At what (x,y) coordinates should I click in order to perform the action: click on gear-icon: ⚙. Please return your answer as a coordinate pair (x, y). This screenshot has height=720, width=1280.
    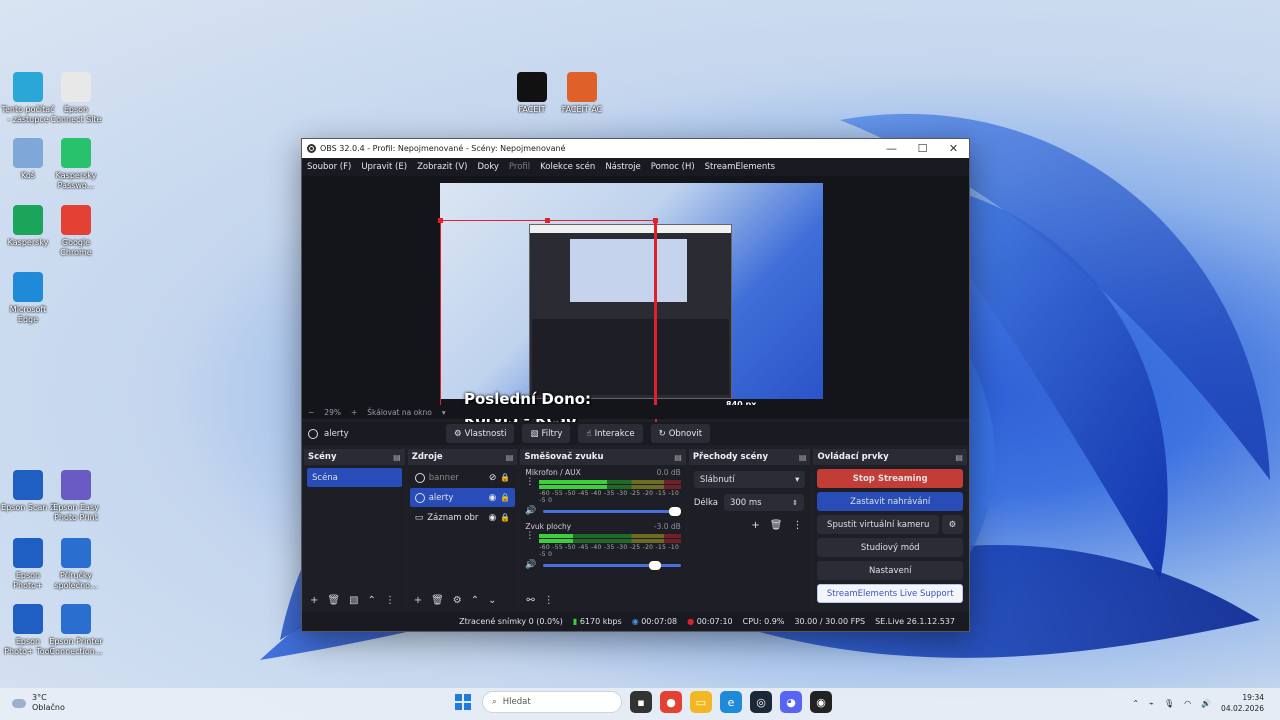
    Looking at the image, I should click on (457, 600).